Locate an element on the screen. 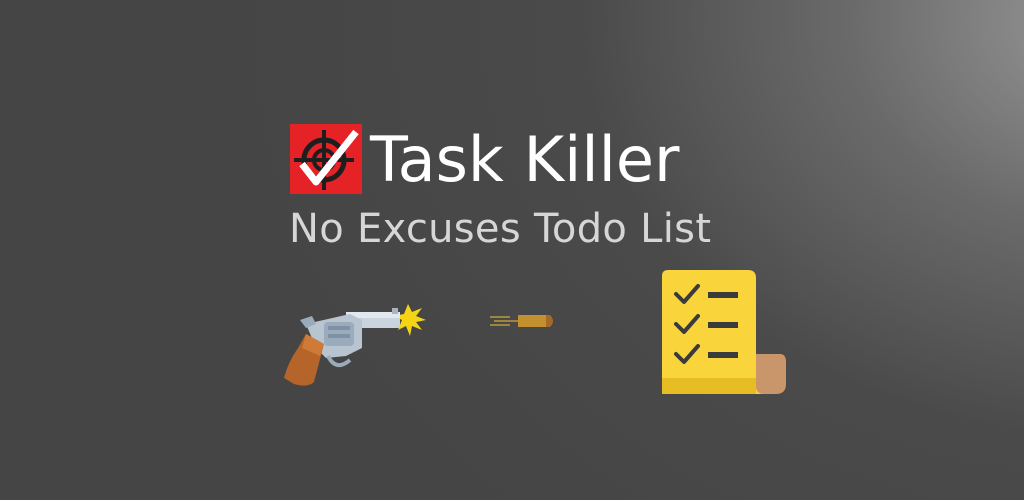  app-subtitle: No Excuses Todo List is located at coordinates (500, 229).